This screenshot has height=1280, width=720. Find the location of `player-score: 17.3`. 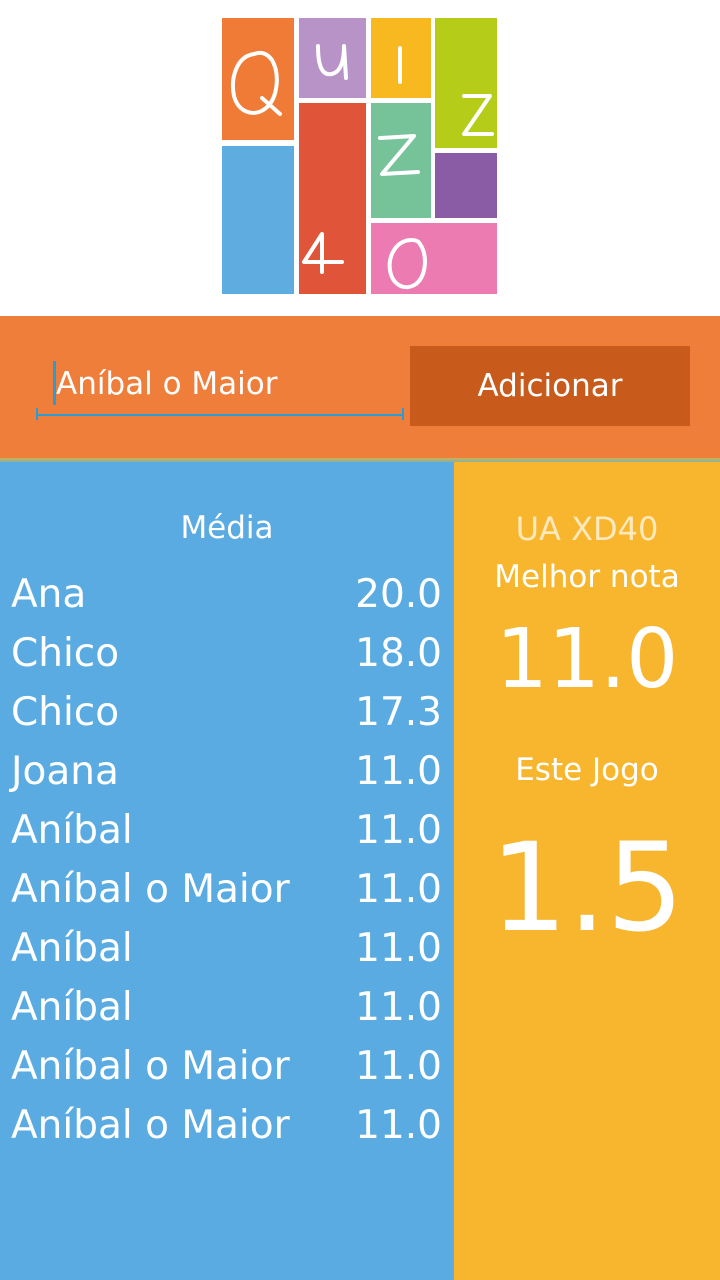

player-score: 17.3 is located at coordinates (398, 712).